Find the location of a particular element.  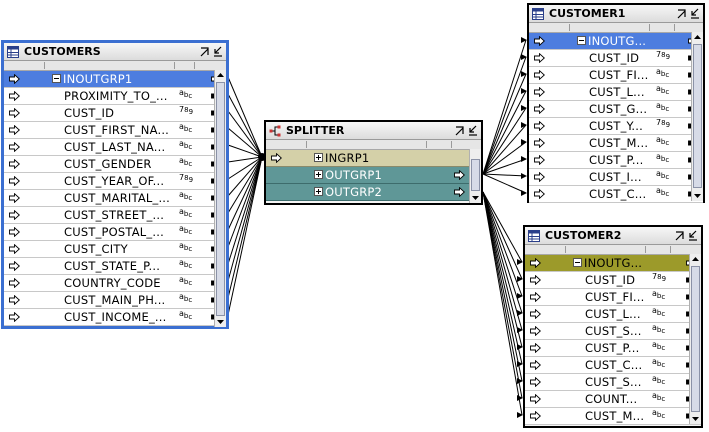

attribute-row: COUNT... abc is located at coordinates (613, 399).